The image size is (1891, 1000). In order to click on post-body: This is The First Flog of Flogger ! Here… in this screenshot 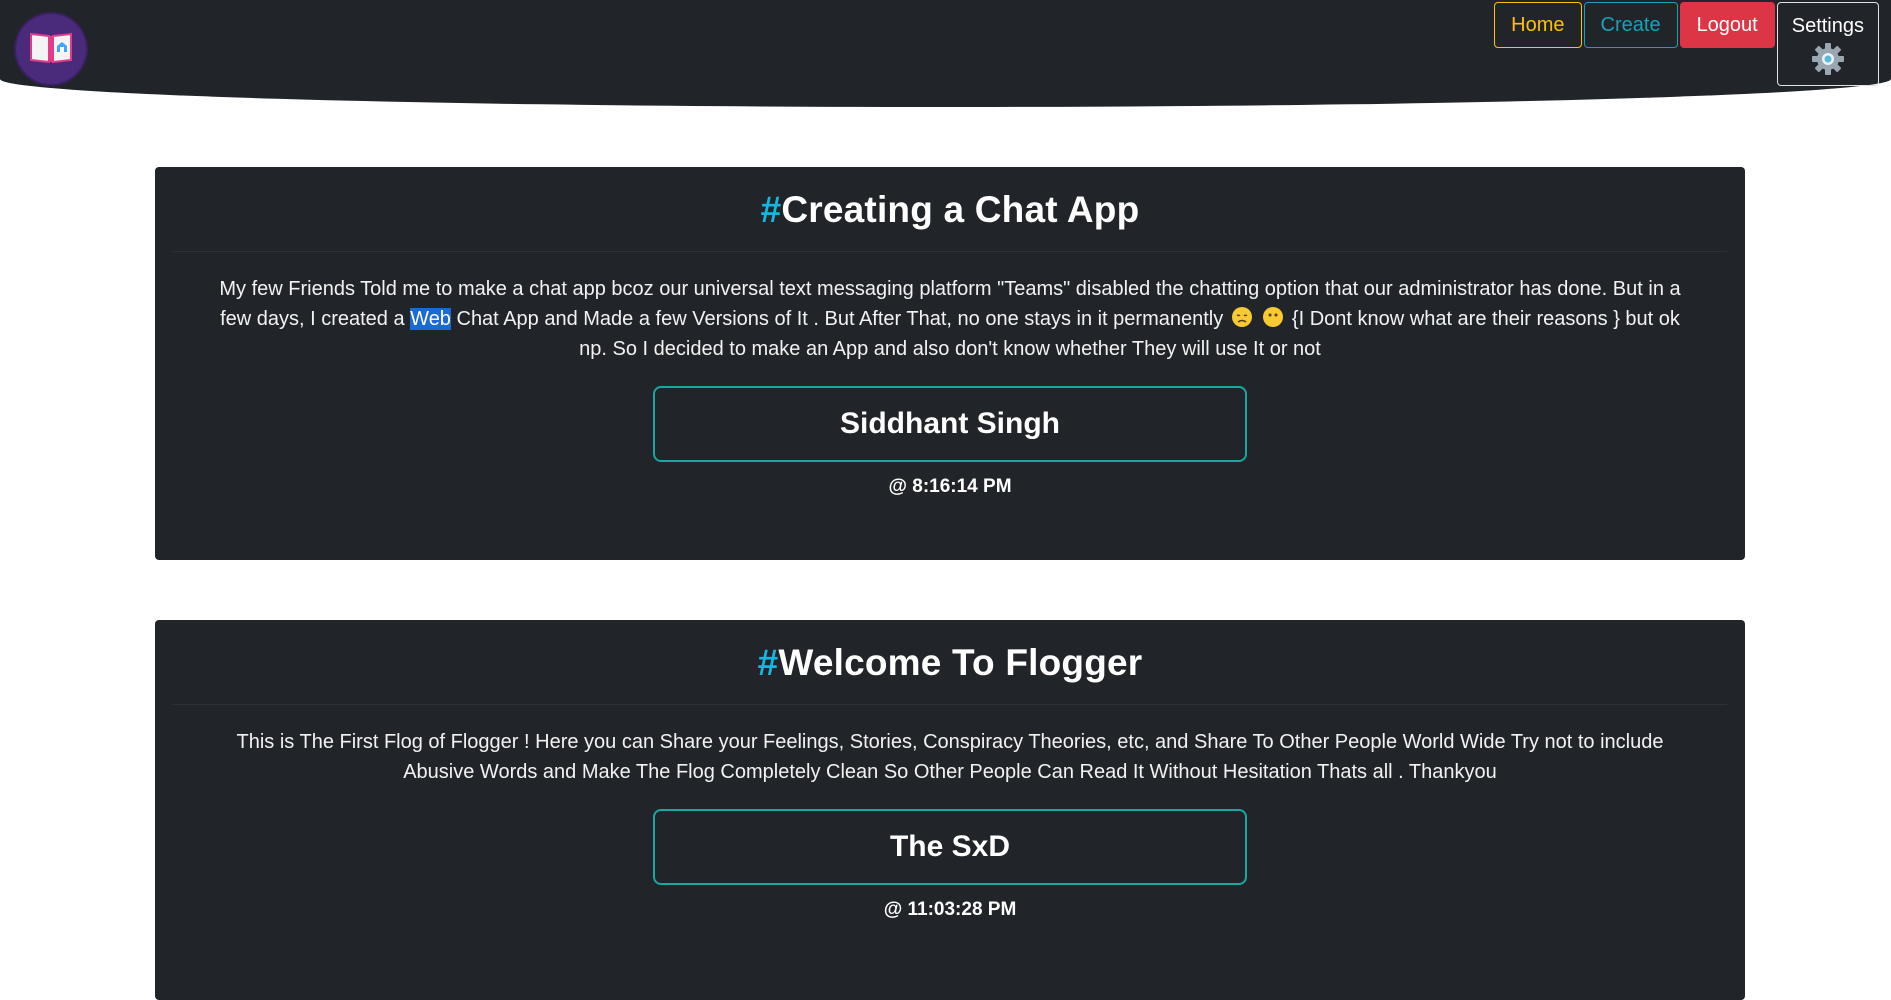, I will do `click(950, 746)`.